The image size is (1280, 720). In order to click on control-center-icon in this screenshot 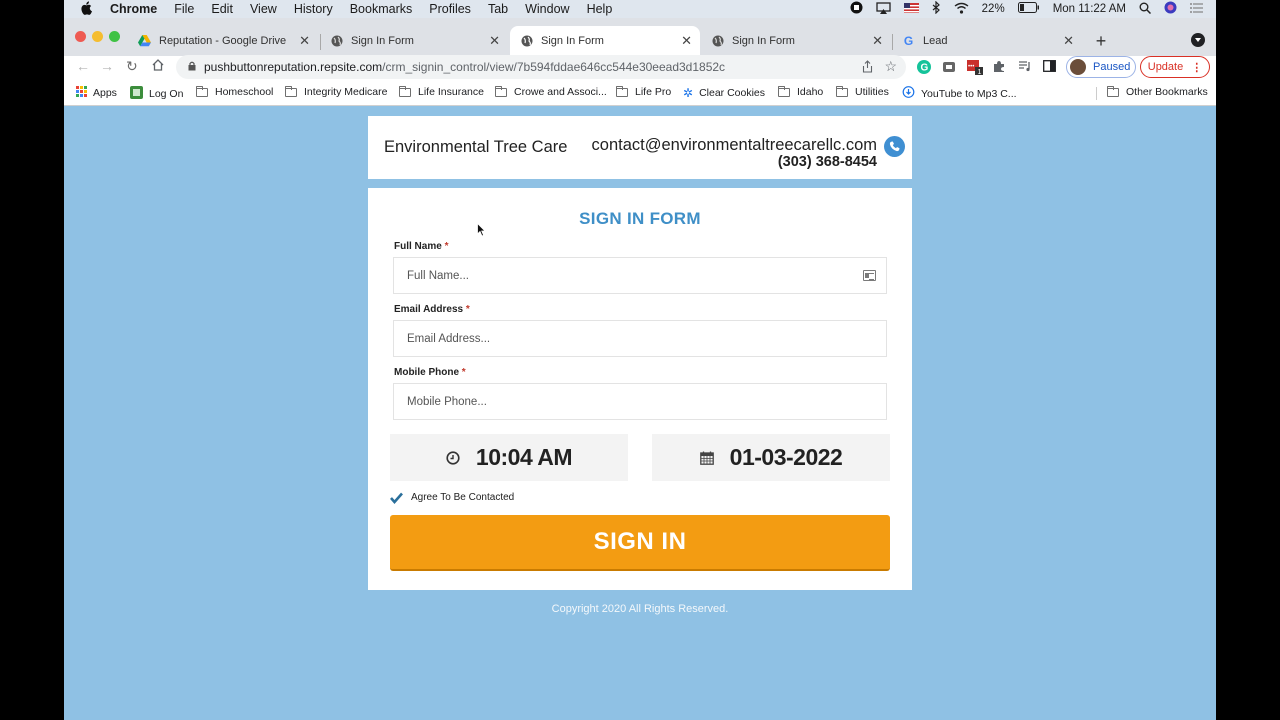, I will do `click(1197, 9)`.